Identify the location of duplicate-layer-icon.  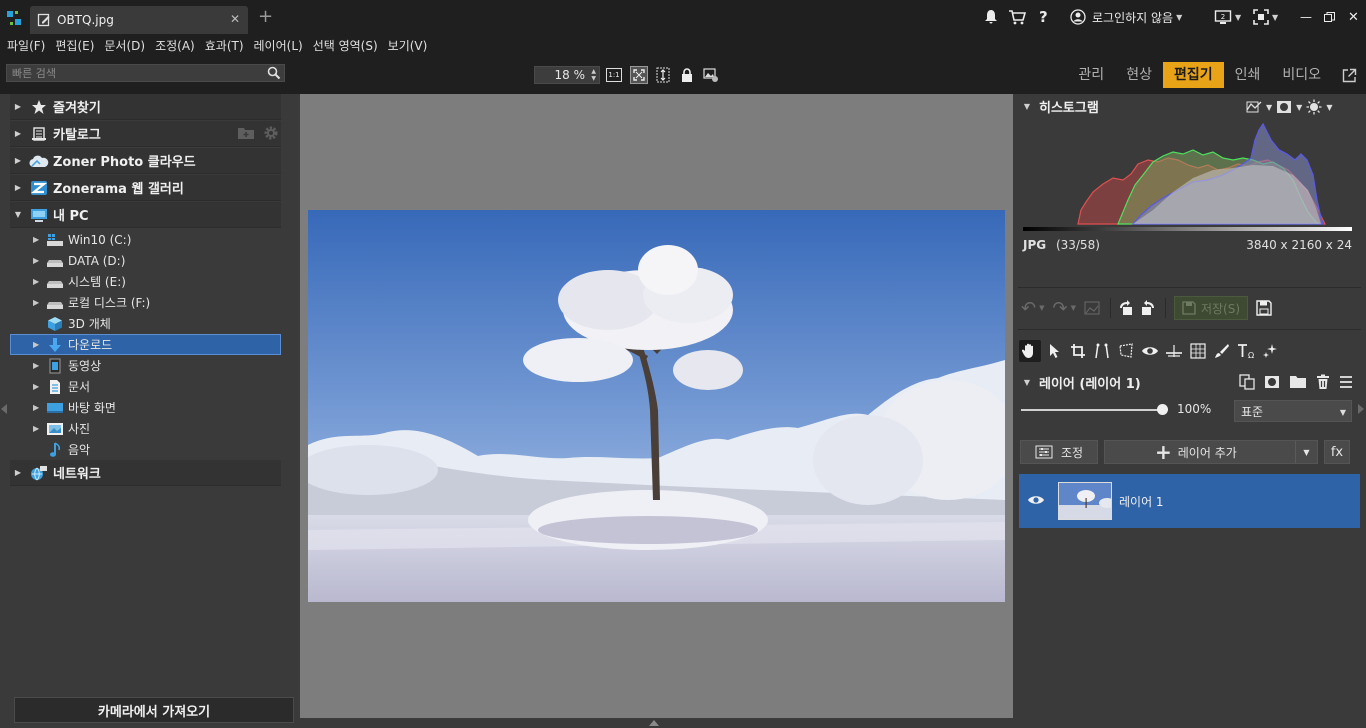
(1247, 382).